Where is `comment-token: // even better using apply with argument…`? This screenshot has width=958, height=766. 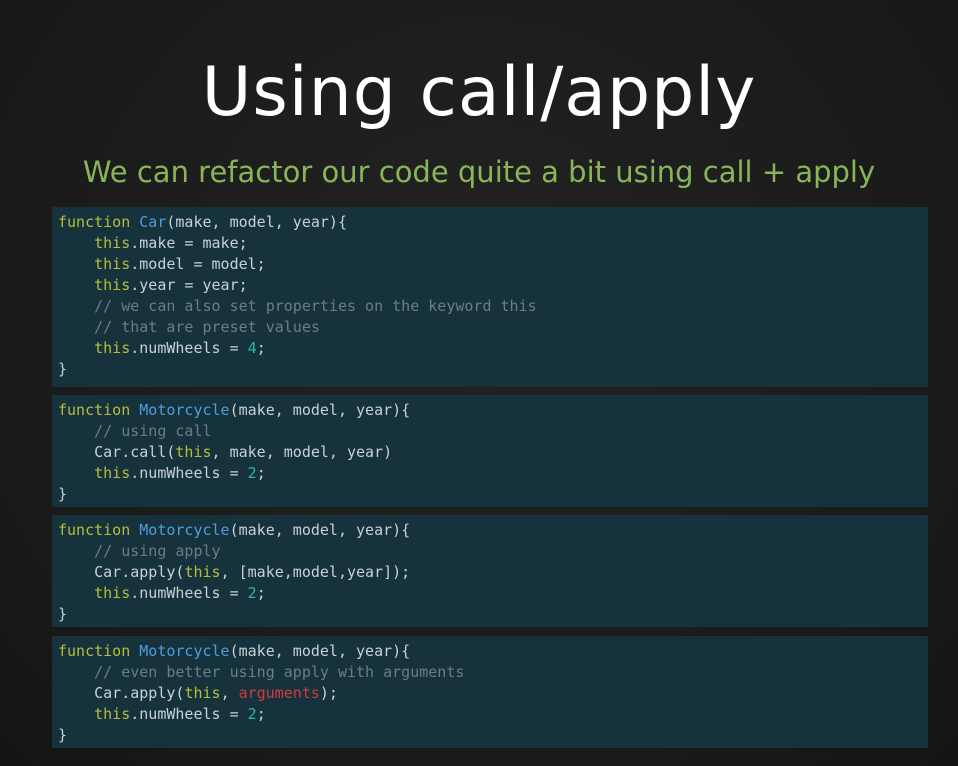 comment-token: // even better using apply with argument… is located at coordinates (279, 672).